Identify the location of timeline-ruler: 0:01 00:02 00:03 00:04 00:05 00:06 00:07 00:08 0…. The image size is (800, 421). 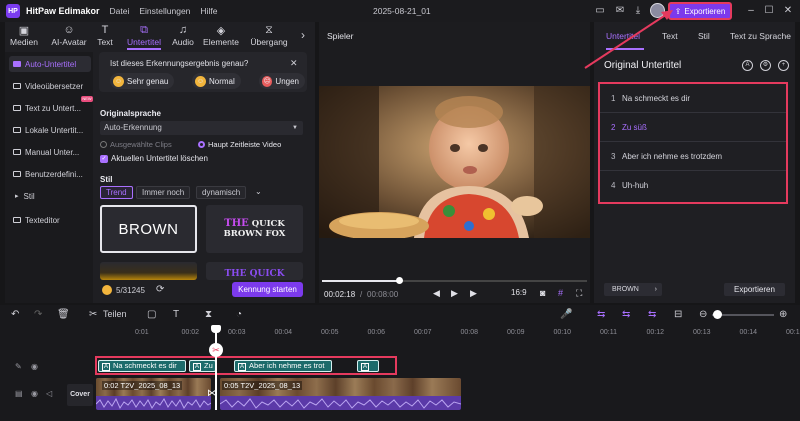
(447, 334).